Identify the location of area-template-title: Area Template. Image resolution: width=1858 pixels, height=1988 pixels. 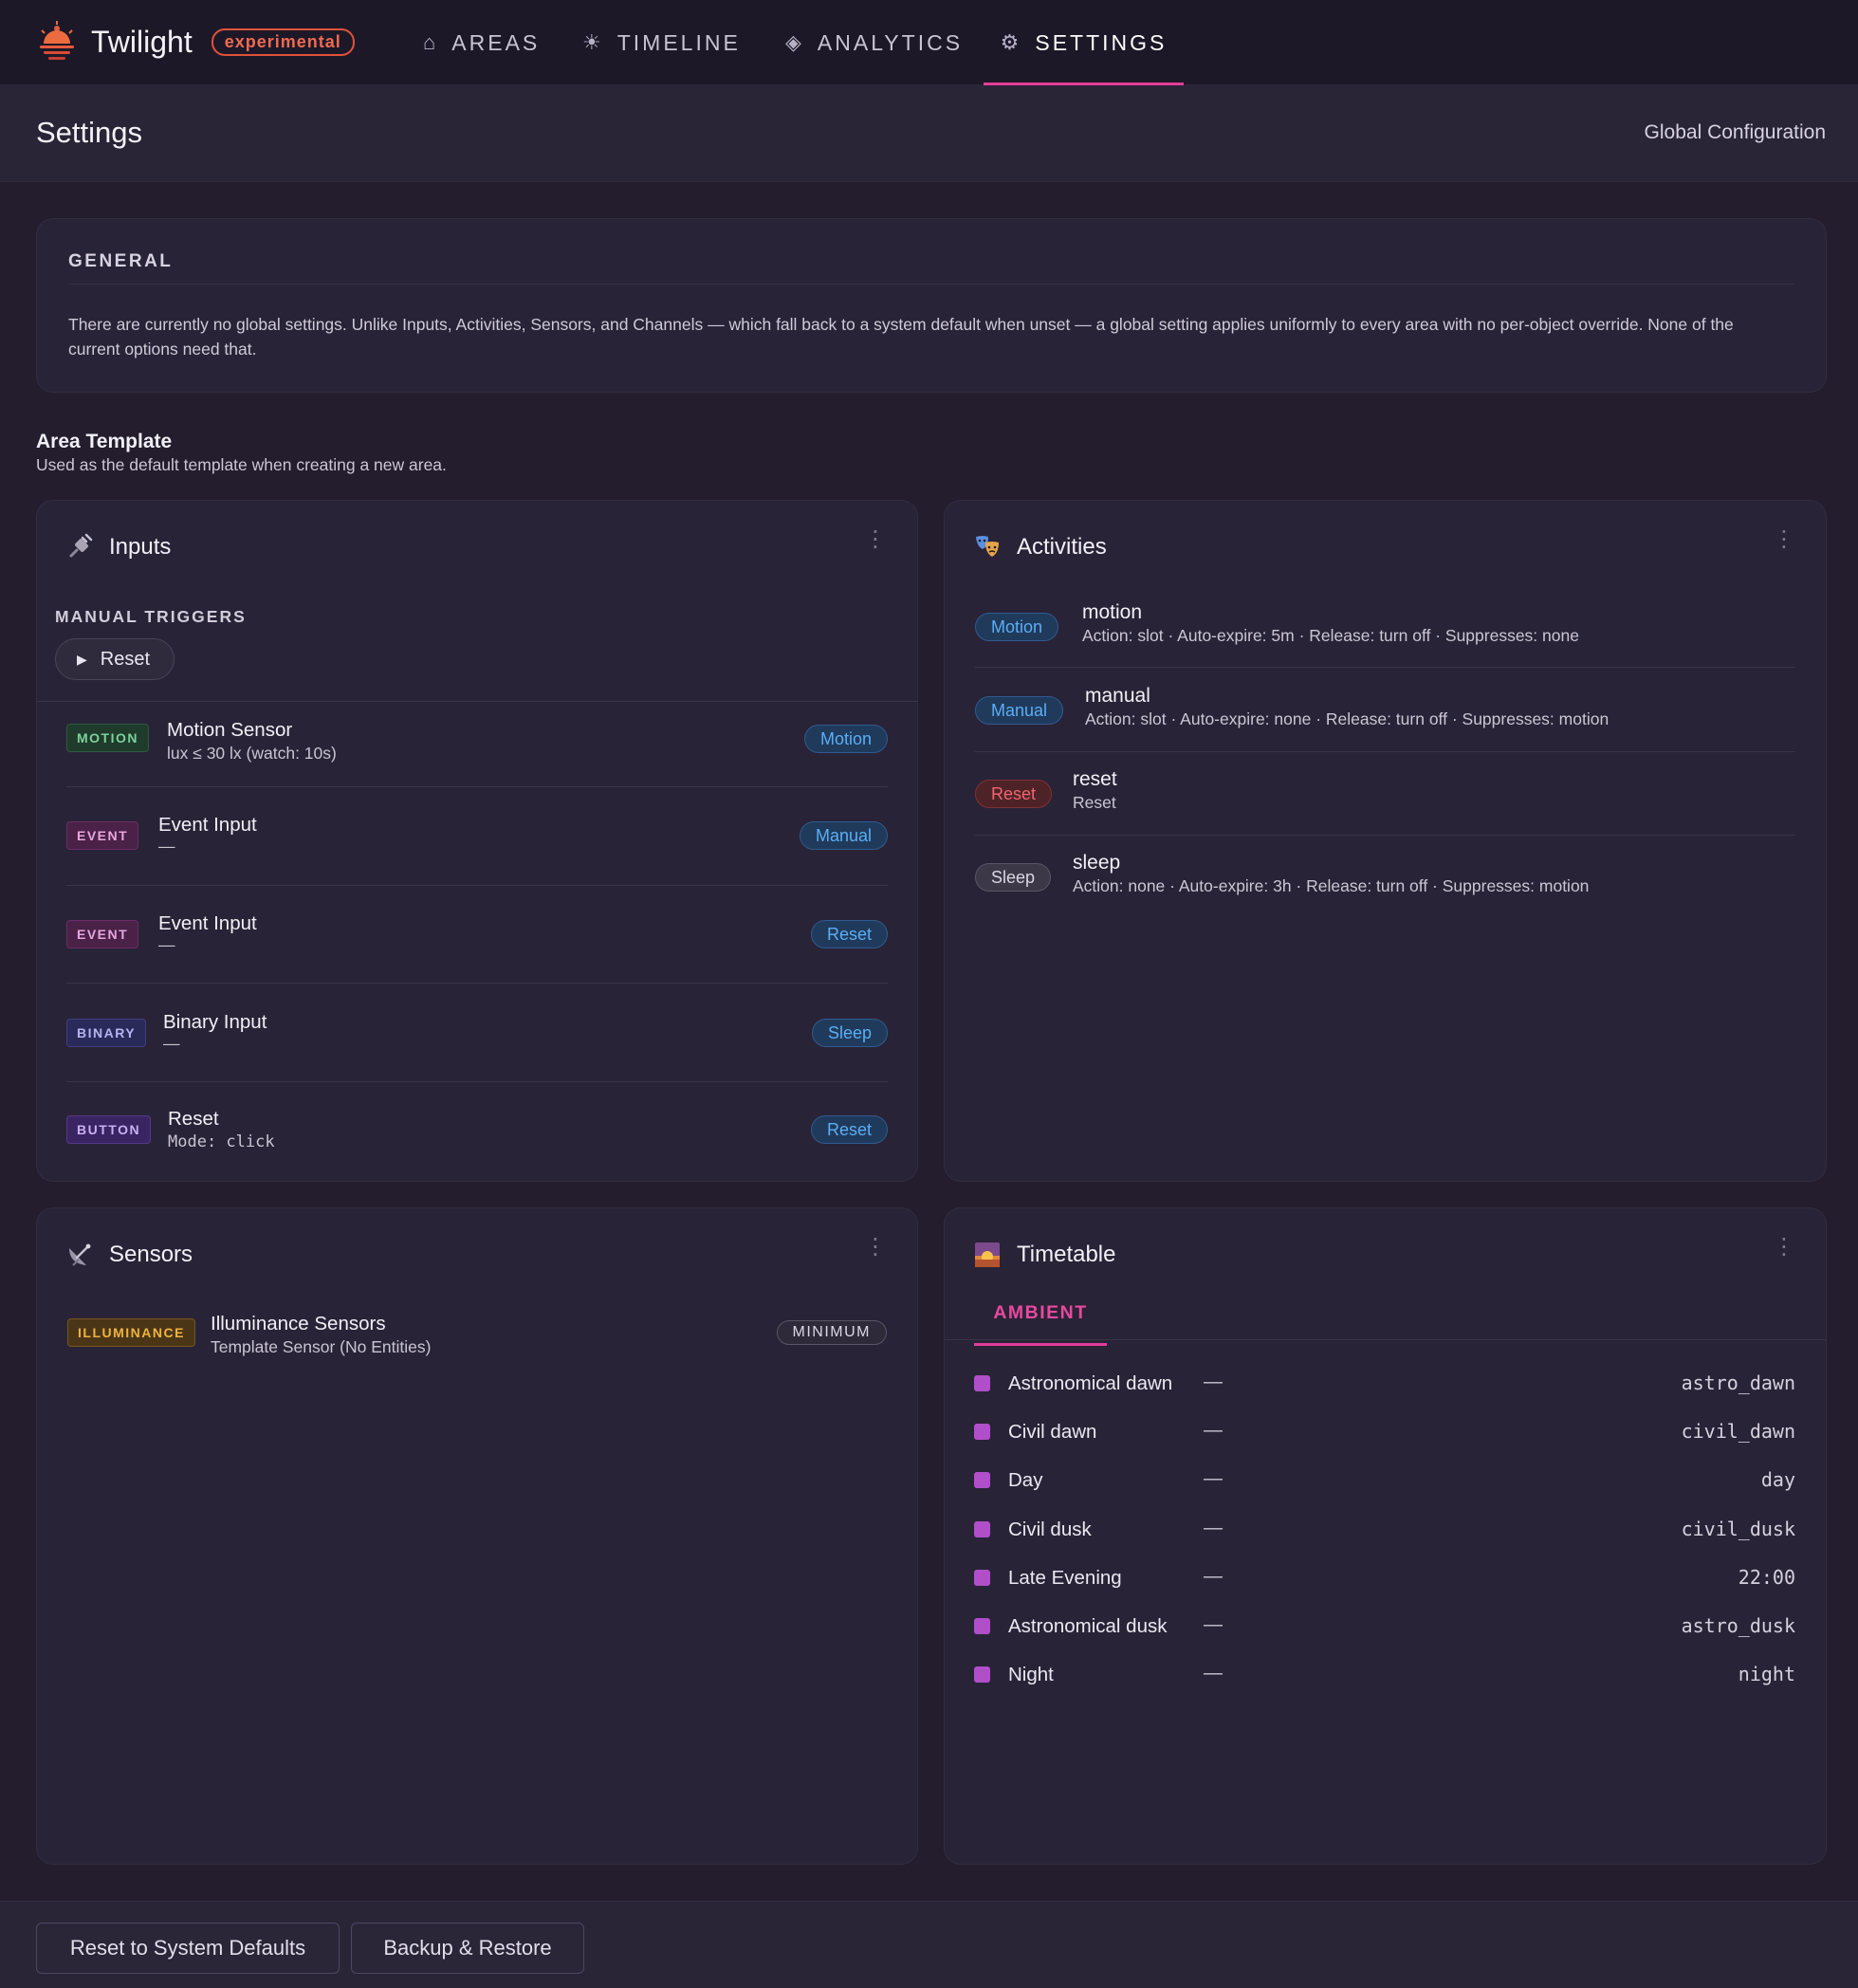
(104, 441).